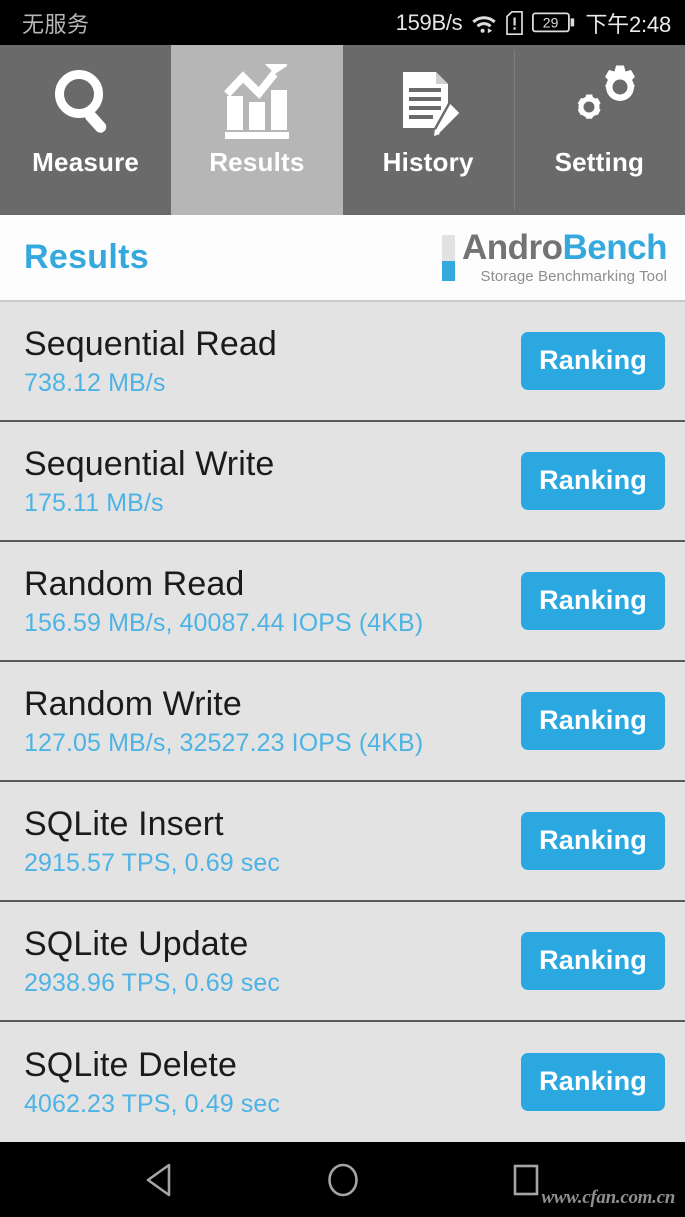  What do you see at coordinates (224, 742) in the screenshot?
I see `result-value: 127.05 MB/s, 32527.23 IOPS (4KB)` at bounding box center [224, 742].